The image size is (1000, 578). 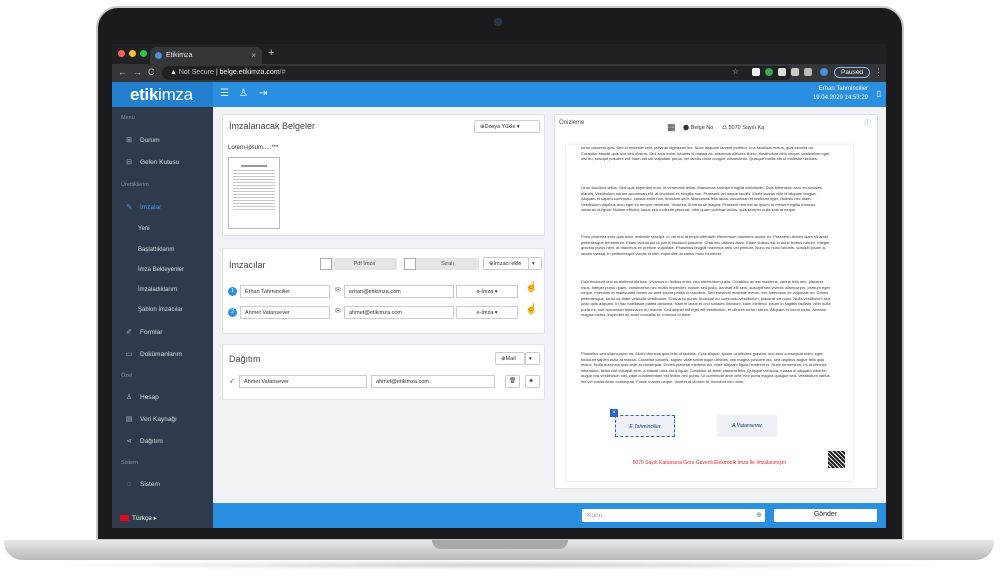 What do you see at coordinates (824, 72) in the screenshot?
I see `profile-avatar` at bounding box center [824, 72].